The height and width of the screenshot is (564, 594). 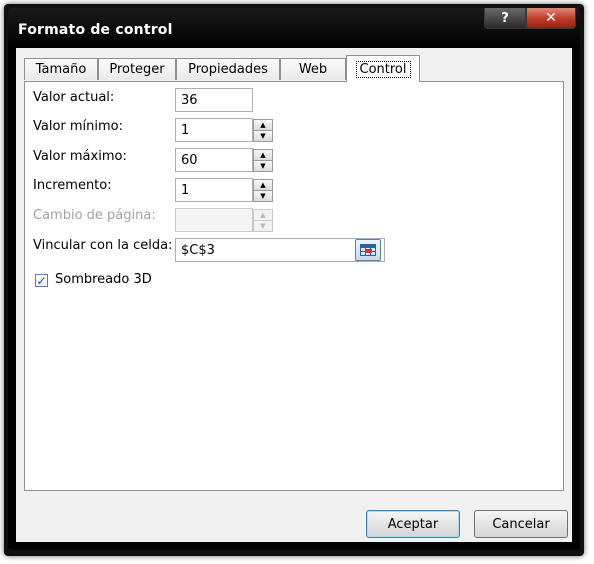 I want to click on caption-buttons: ? ✕, so click(x=530, y=18).